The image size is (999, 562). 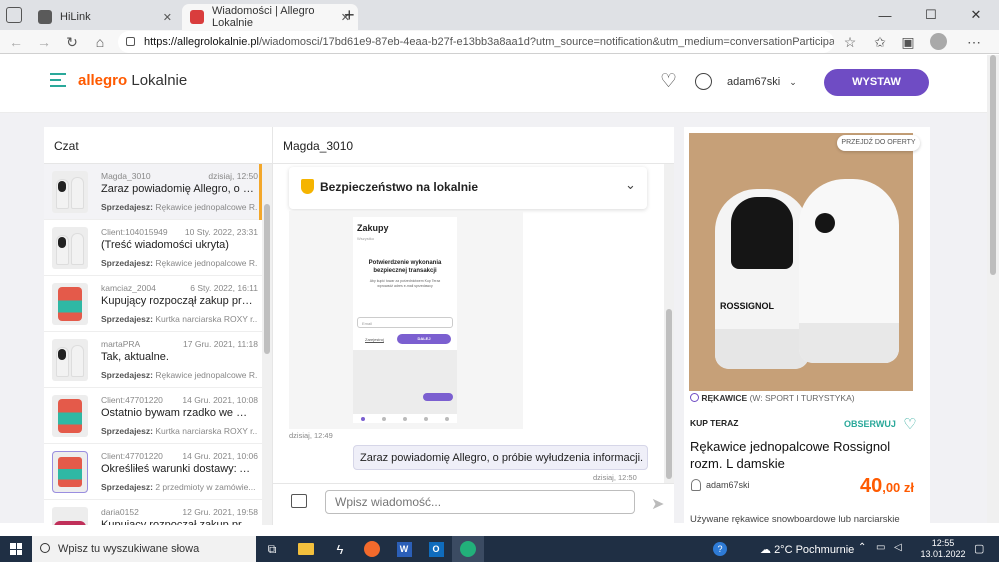 What do you see at coordinates (931, 15) in the screenshot?
I see `maximize-icon: ☐` at bounding box center [931, 15].